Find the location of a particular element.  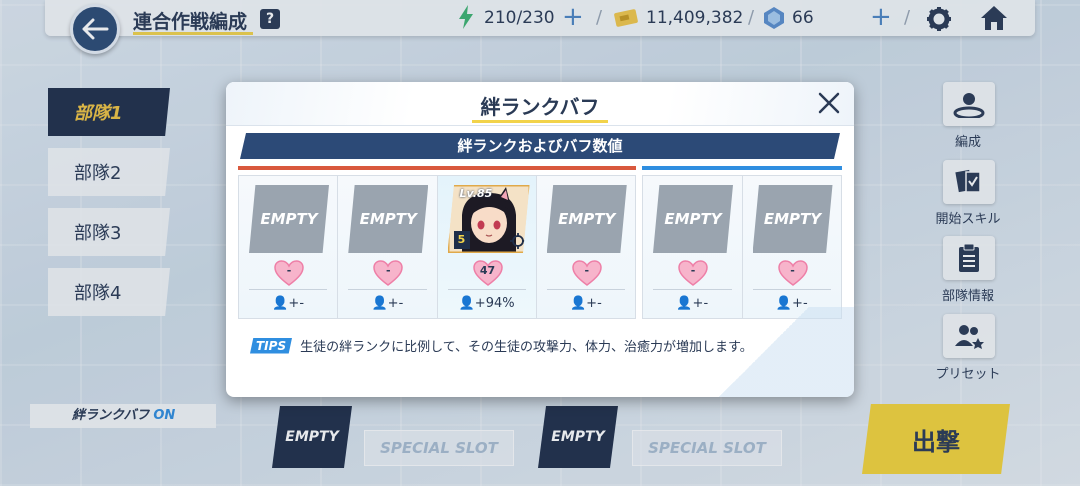

modal-title-underline is located at coordinates (540, 121).